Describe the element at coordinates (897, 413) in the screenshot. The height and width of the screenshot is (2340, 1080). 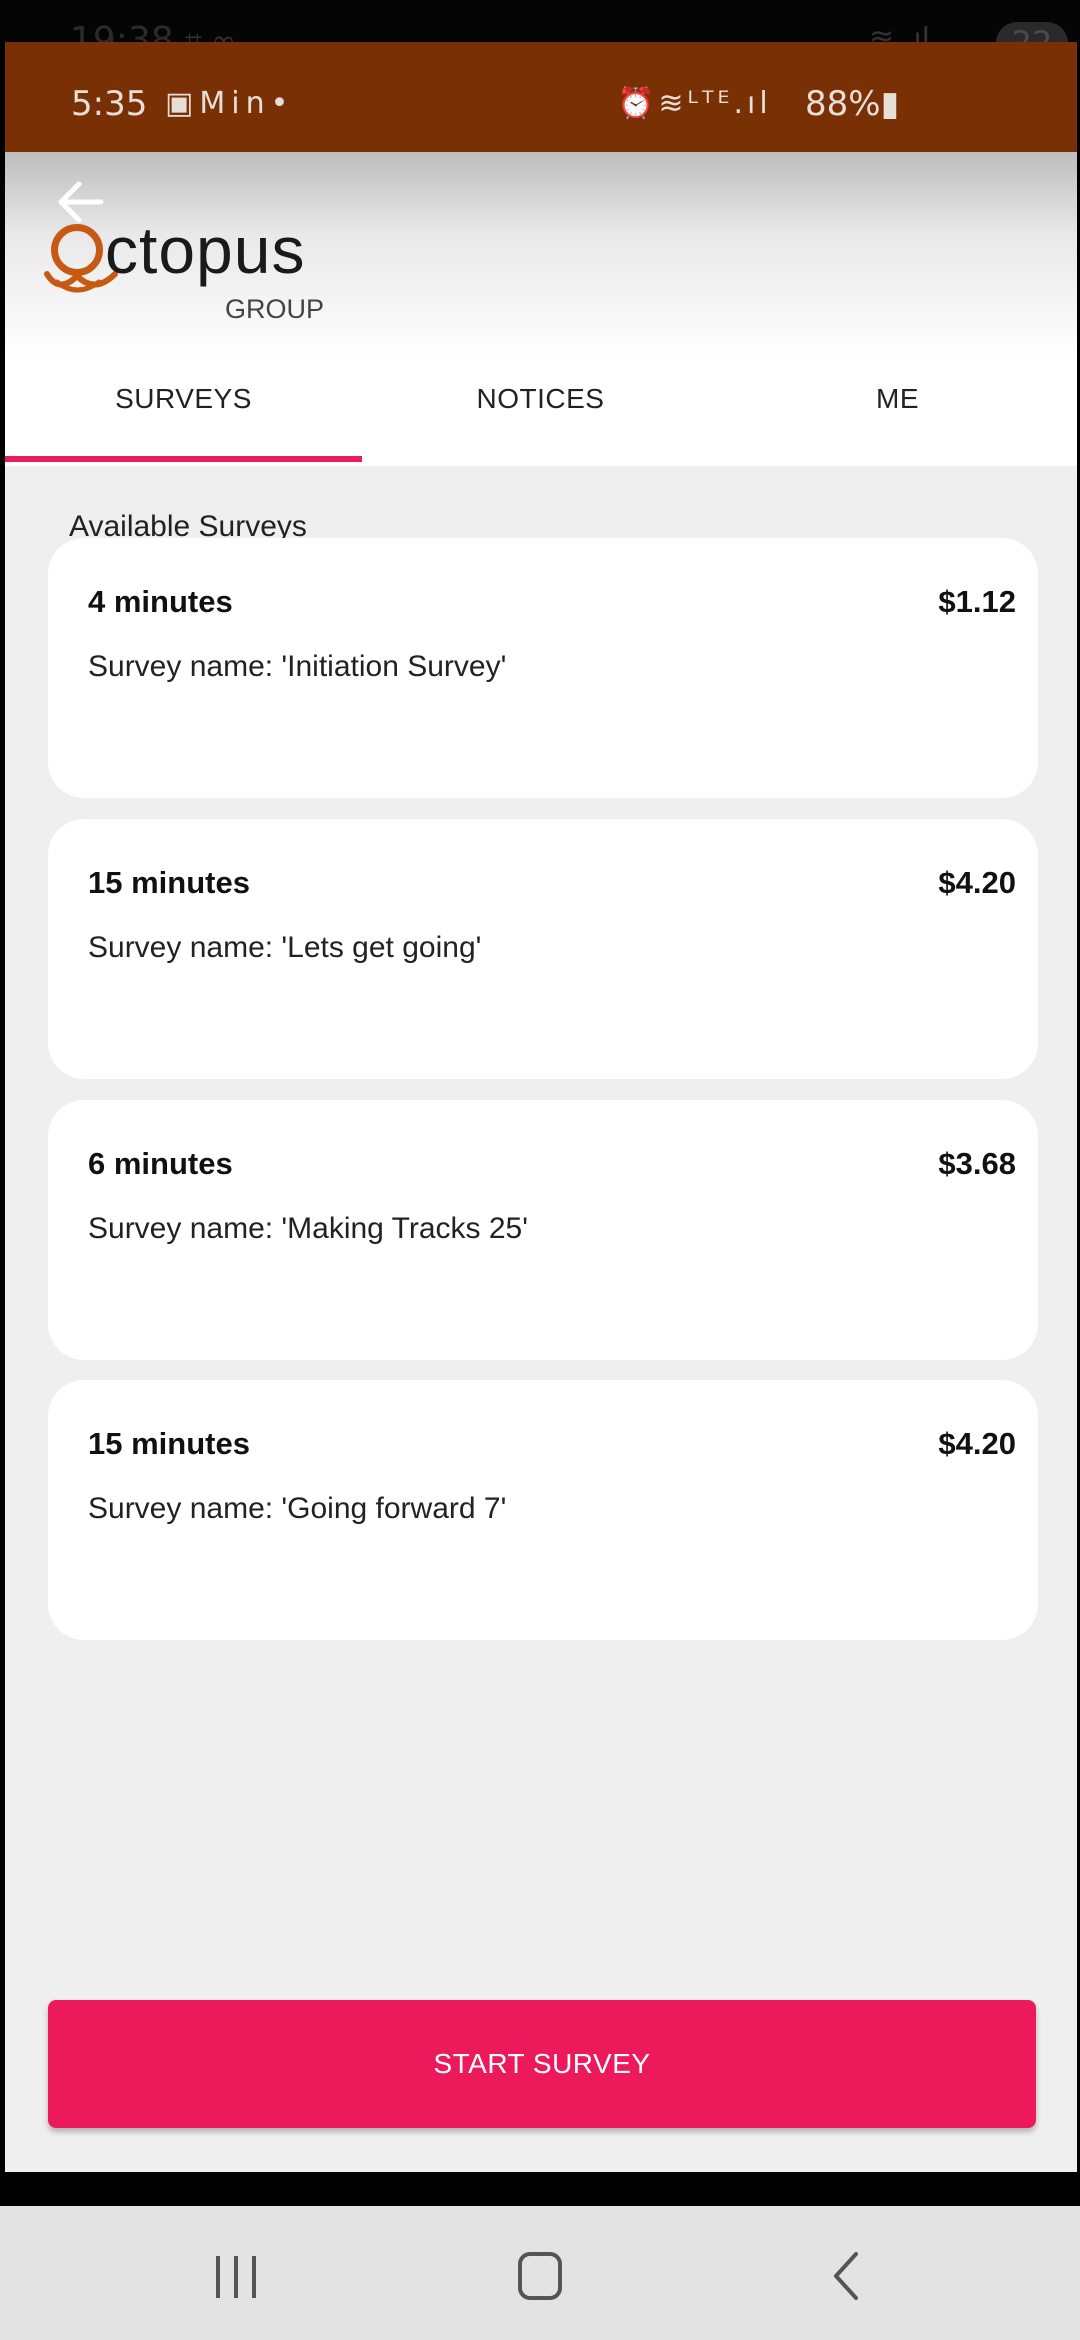
I see `tab-me: ME` at that location.